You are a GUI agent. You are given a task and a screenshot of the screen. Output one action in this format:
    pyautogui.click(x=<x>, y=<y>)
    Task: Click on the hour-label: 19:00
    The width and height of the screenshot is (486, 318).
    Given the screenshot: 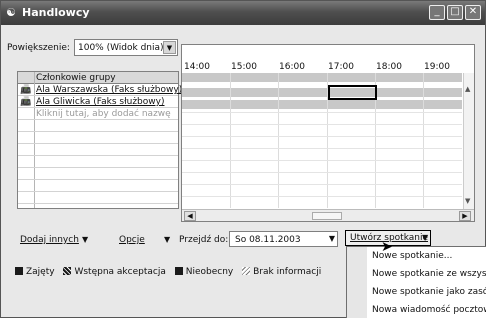 What is the action you would take?
    pyautogui.click(x=437, y=67)
    